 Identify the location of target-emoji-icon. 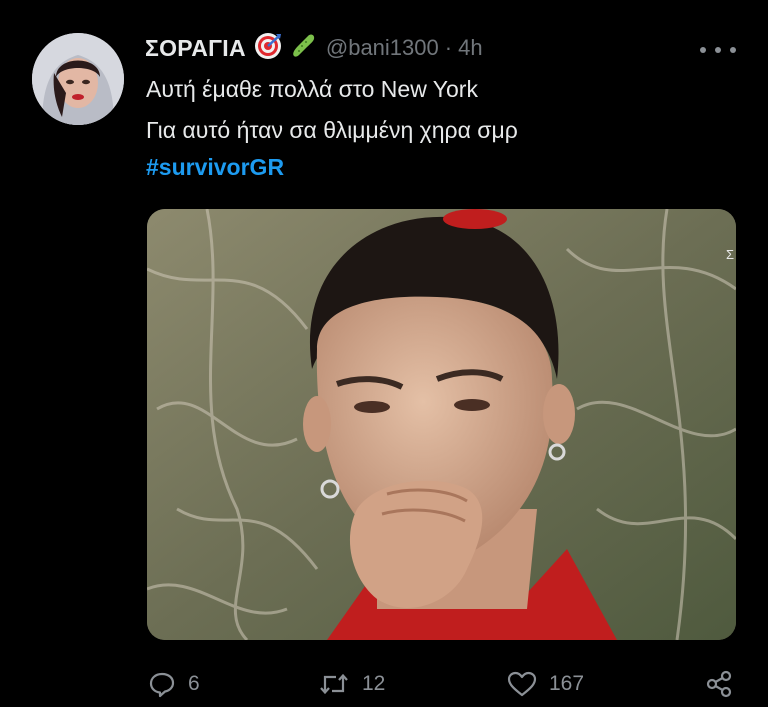
(268, 48).